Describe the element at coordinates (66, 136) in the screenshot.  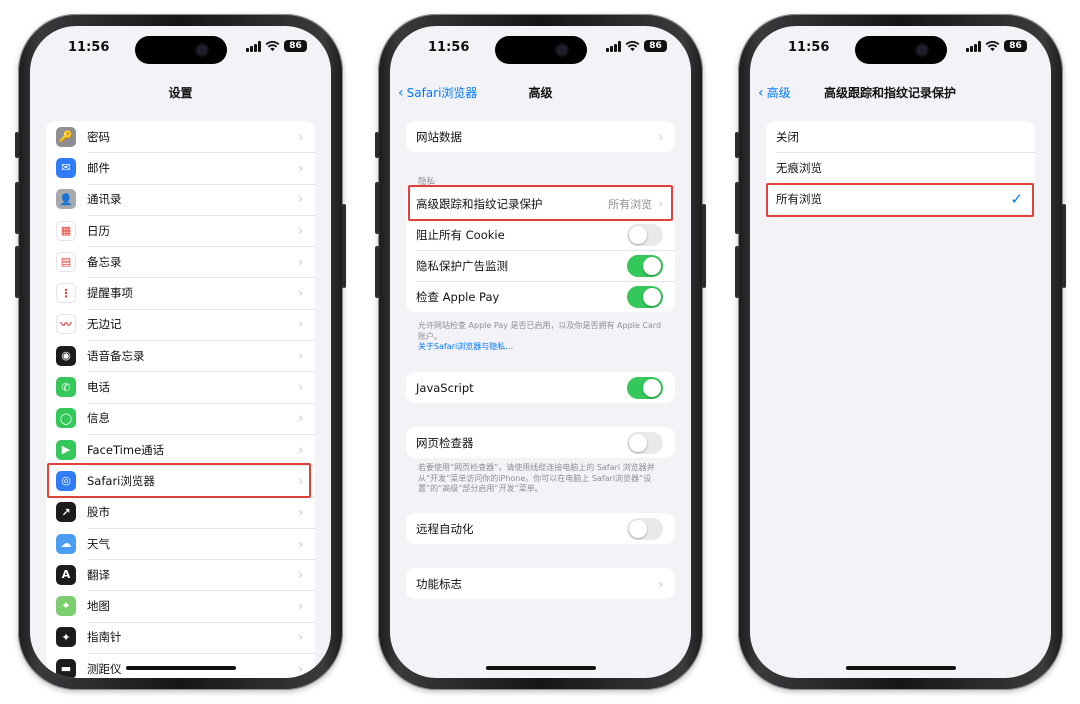
I see `key-icon: 🔑` at that location.